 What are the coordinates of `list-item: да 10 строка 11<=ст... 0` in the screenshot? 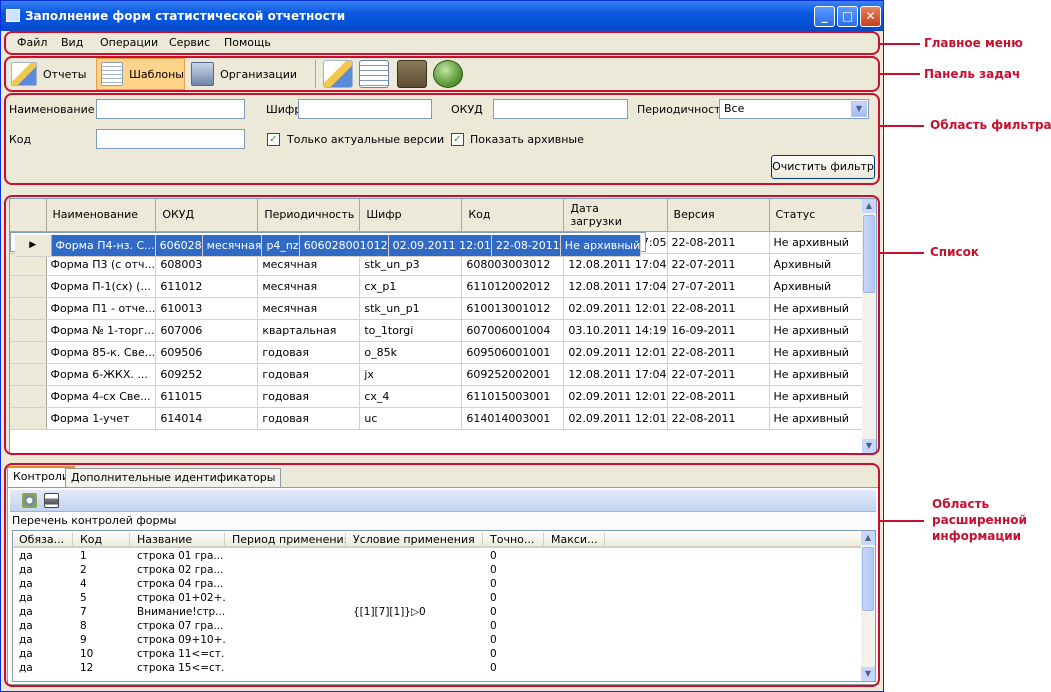 It's located at (438, 655).